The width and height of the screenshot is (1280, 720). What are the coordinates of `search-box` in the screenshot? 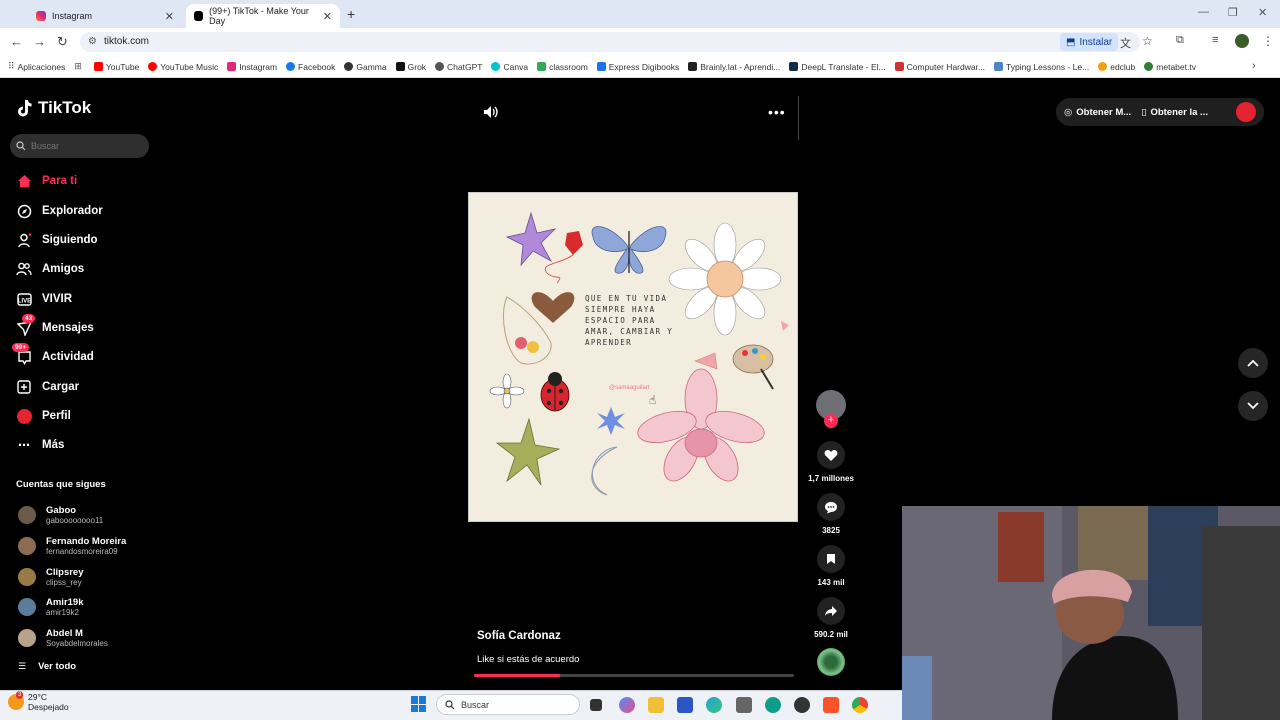 It's located at (79, 146).